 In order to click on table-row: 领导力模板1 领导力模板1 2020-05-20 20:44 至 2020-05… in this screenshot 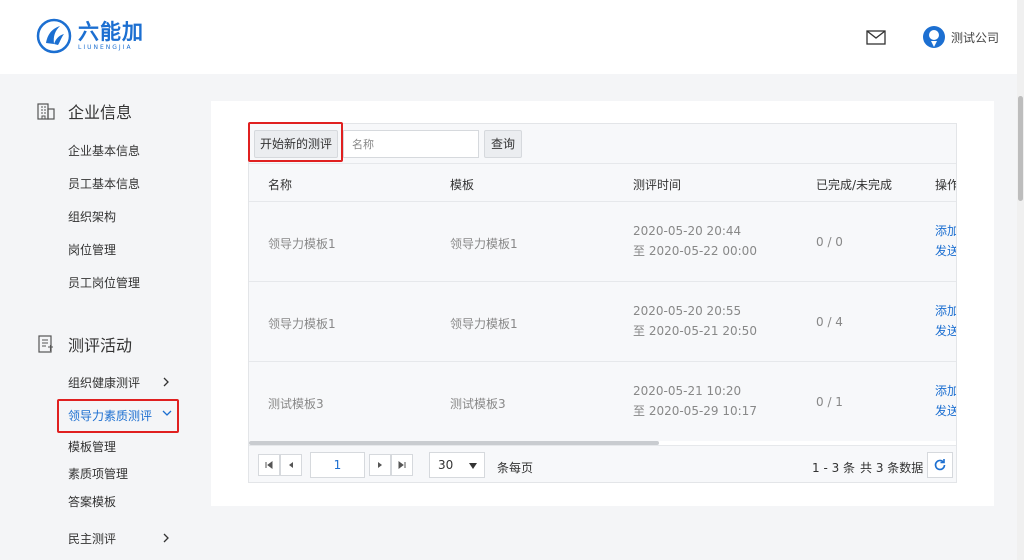, I will do `click(602, 242)`.